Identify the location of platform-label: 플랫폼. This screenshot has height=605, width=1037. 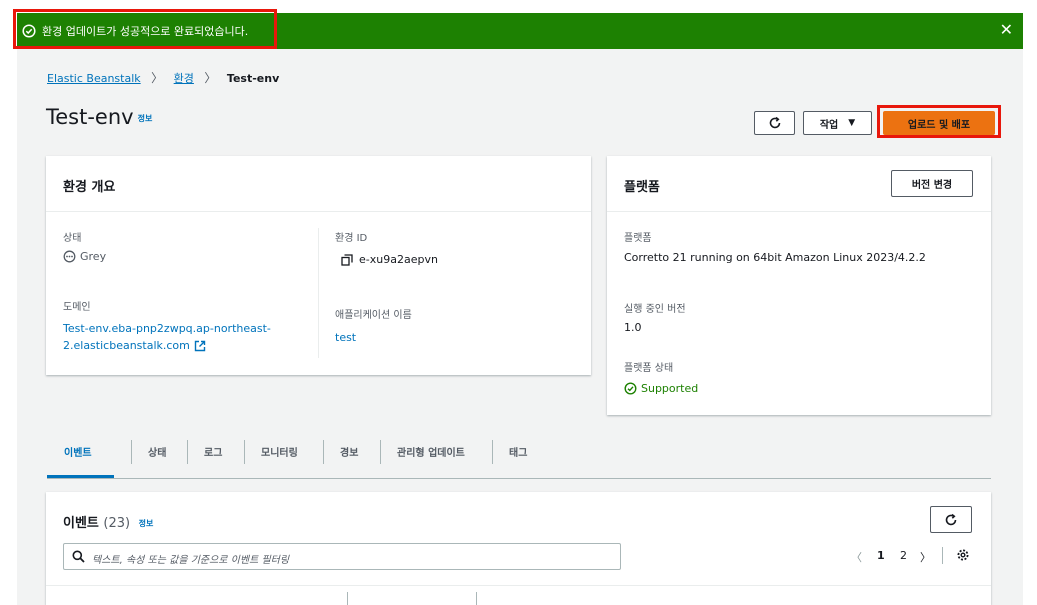
(638, 238).